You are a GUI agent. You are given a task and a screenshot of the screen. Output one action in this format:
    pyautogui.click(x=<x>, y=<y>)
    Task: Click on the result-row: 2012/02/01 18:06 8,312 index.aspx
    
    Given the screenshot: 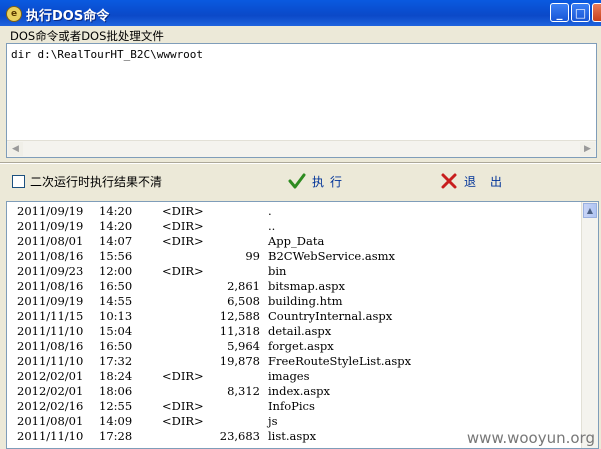 What is the action you would take?
    pyautogui.click(x=287, y=391)
    